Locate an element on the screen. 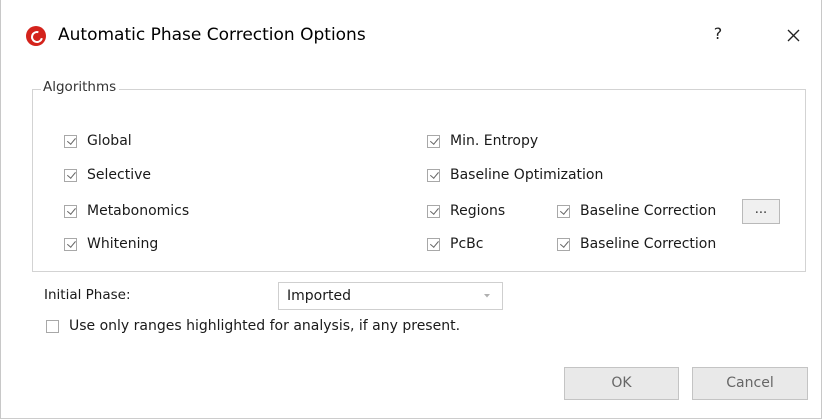 Image resolution: width=822 pixels, height=419 pixels. checkbox-pcbc-baseline-correction-label: Baseline Correction is located at coordinates (648, 244).